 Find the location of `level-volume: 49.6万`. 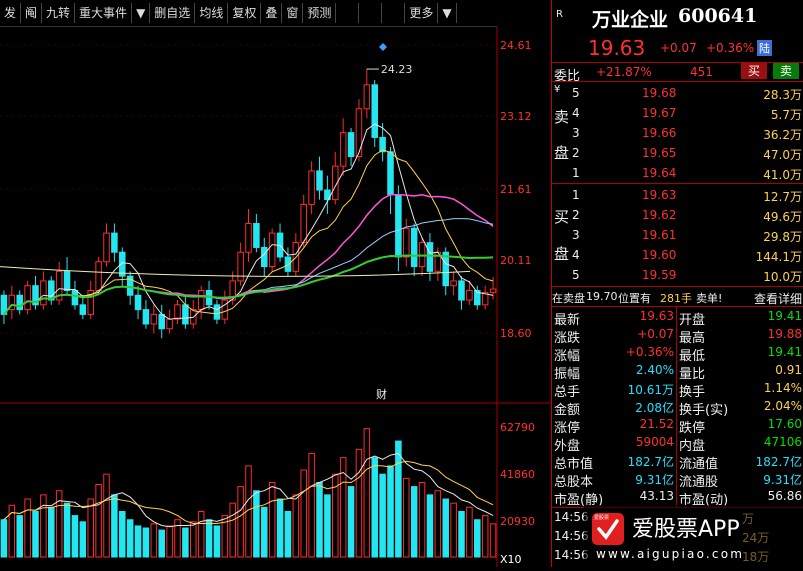

level-volume: 49.6万 is located at coordinates (782, 217).